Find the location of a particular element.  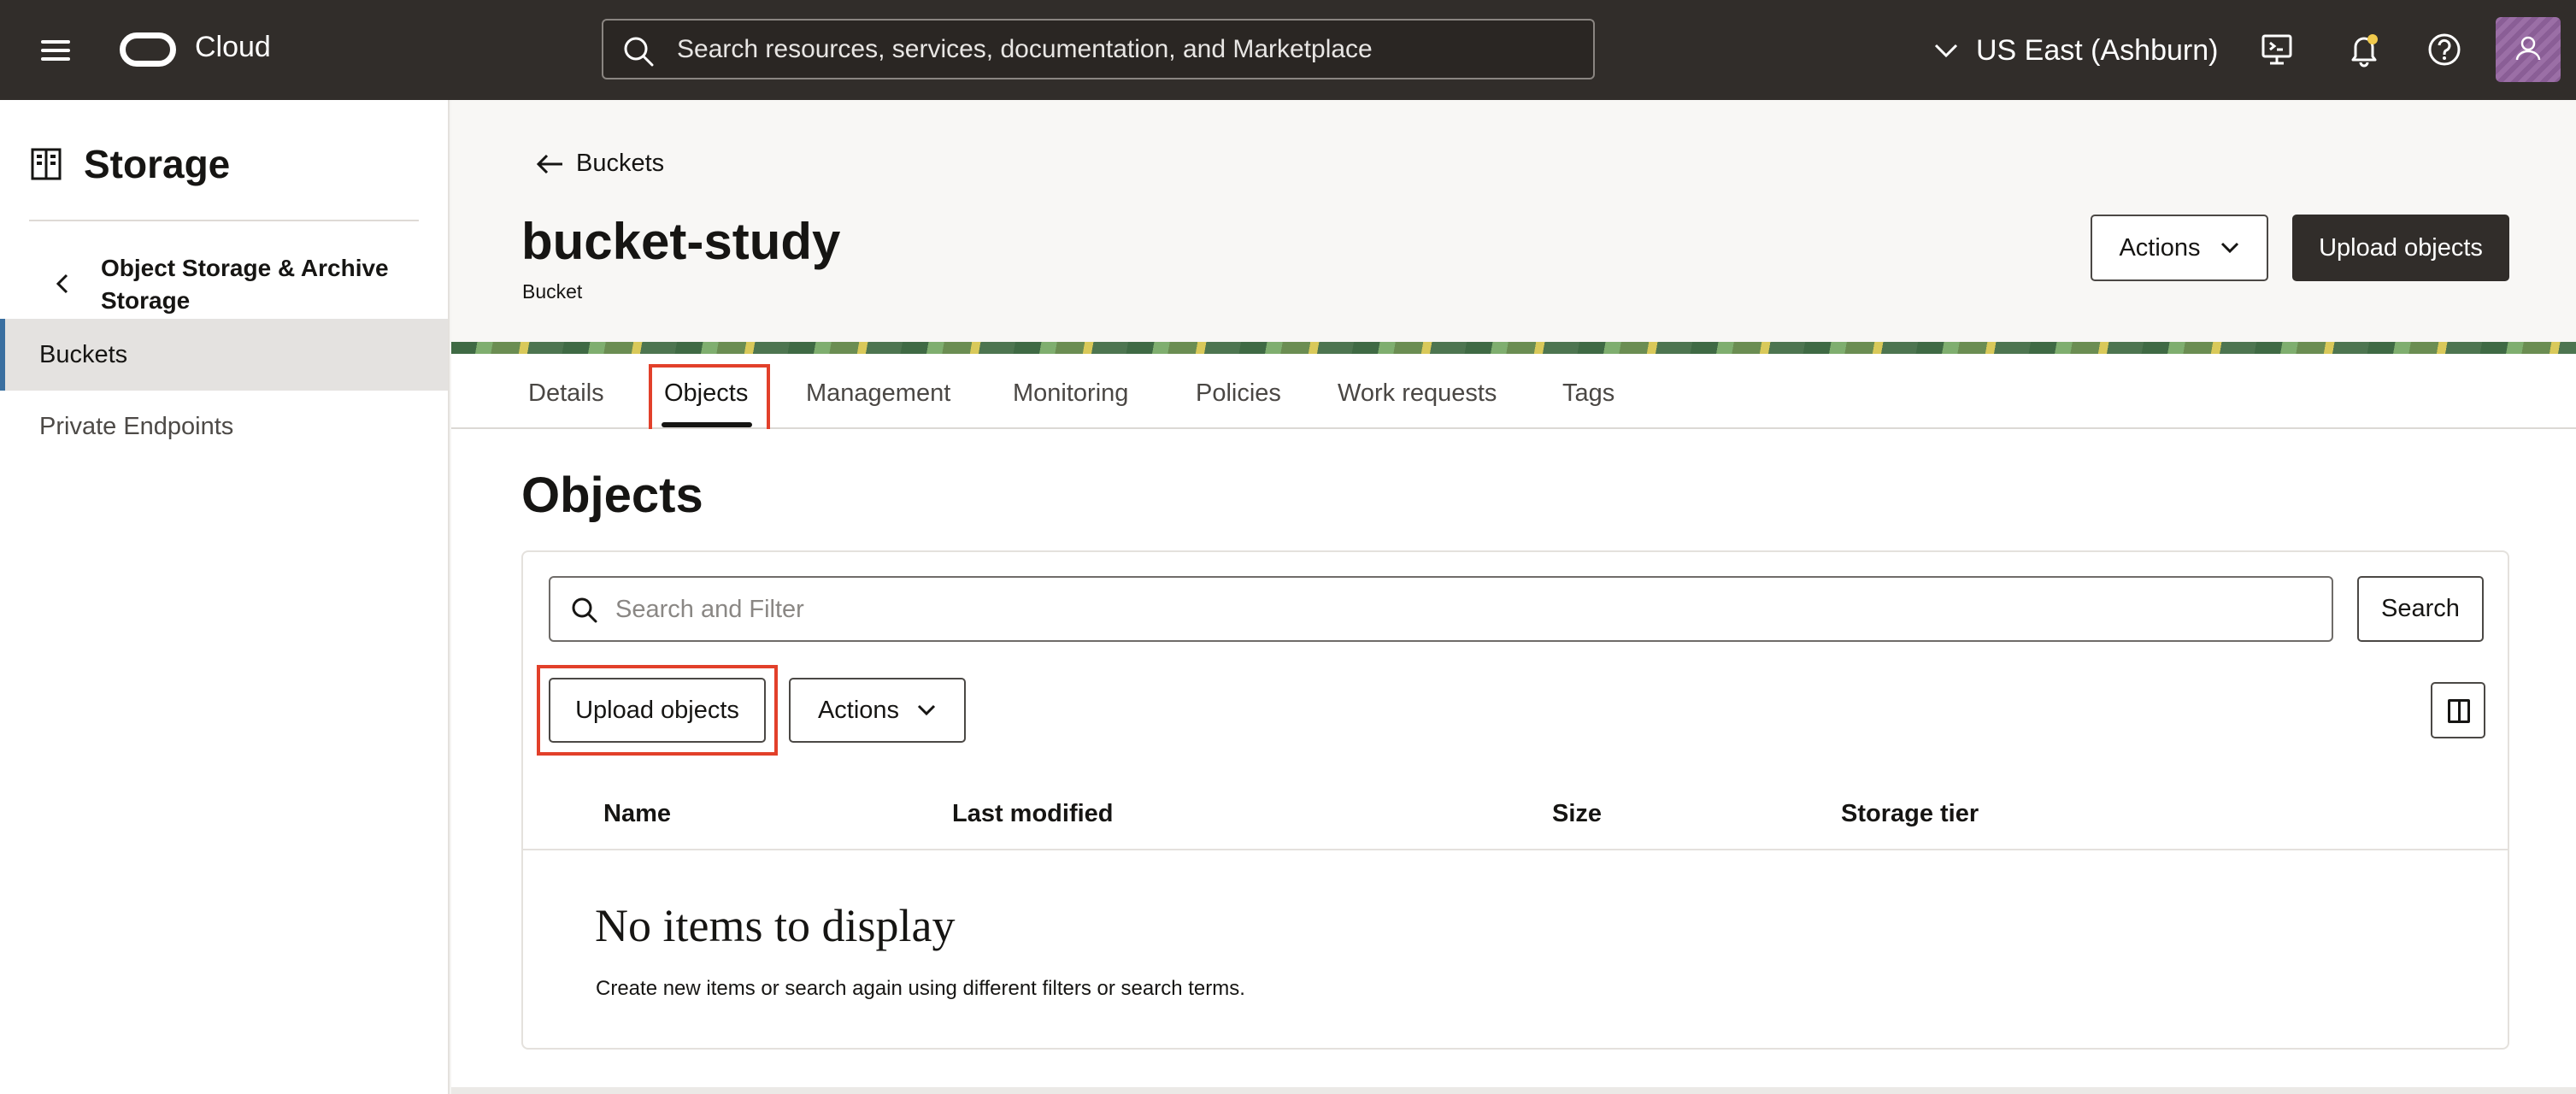

objects-actions-button: Actions is located at coordinates (877, 710).